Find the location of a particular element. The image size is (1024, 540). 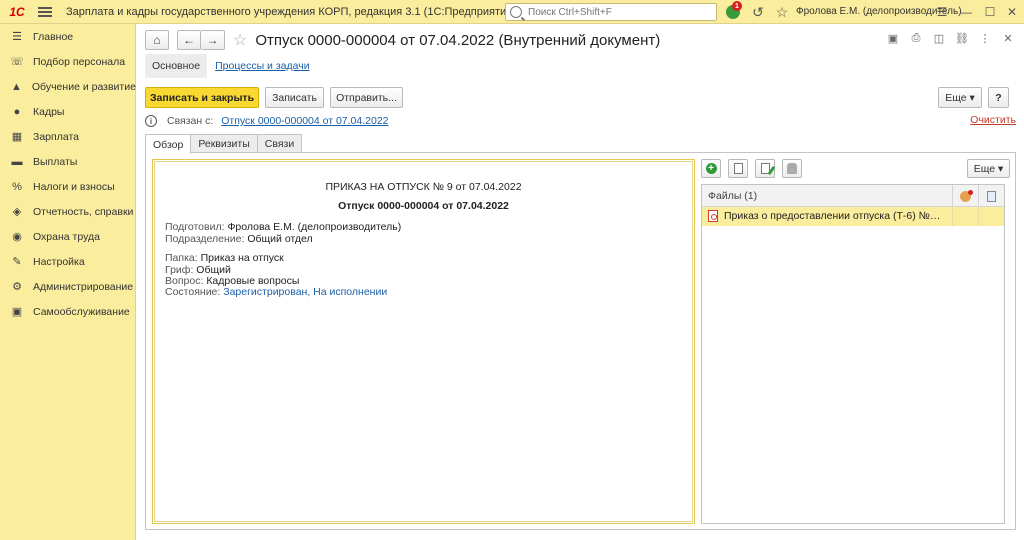

save-disk-icon: ▣ is located at coordinates (893, 38).